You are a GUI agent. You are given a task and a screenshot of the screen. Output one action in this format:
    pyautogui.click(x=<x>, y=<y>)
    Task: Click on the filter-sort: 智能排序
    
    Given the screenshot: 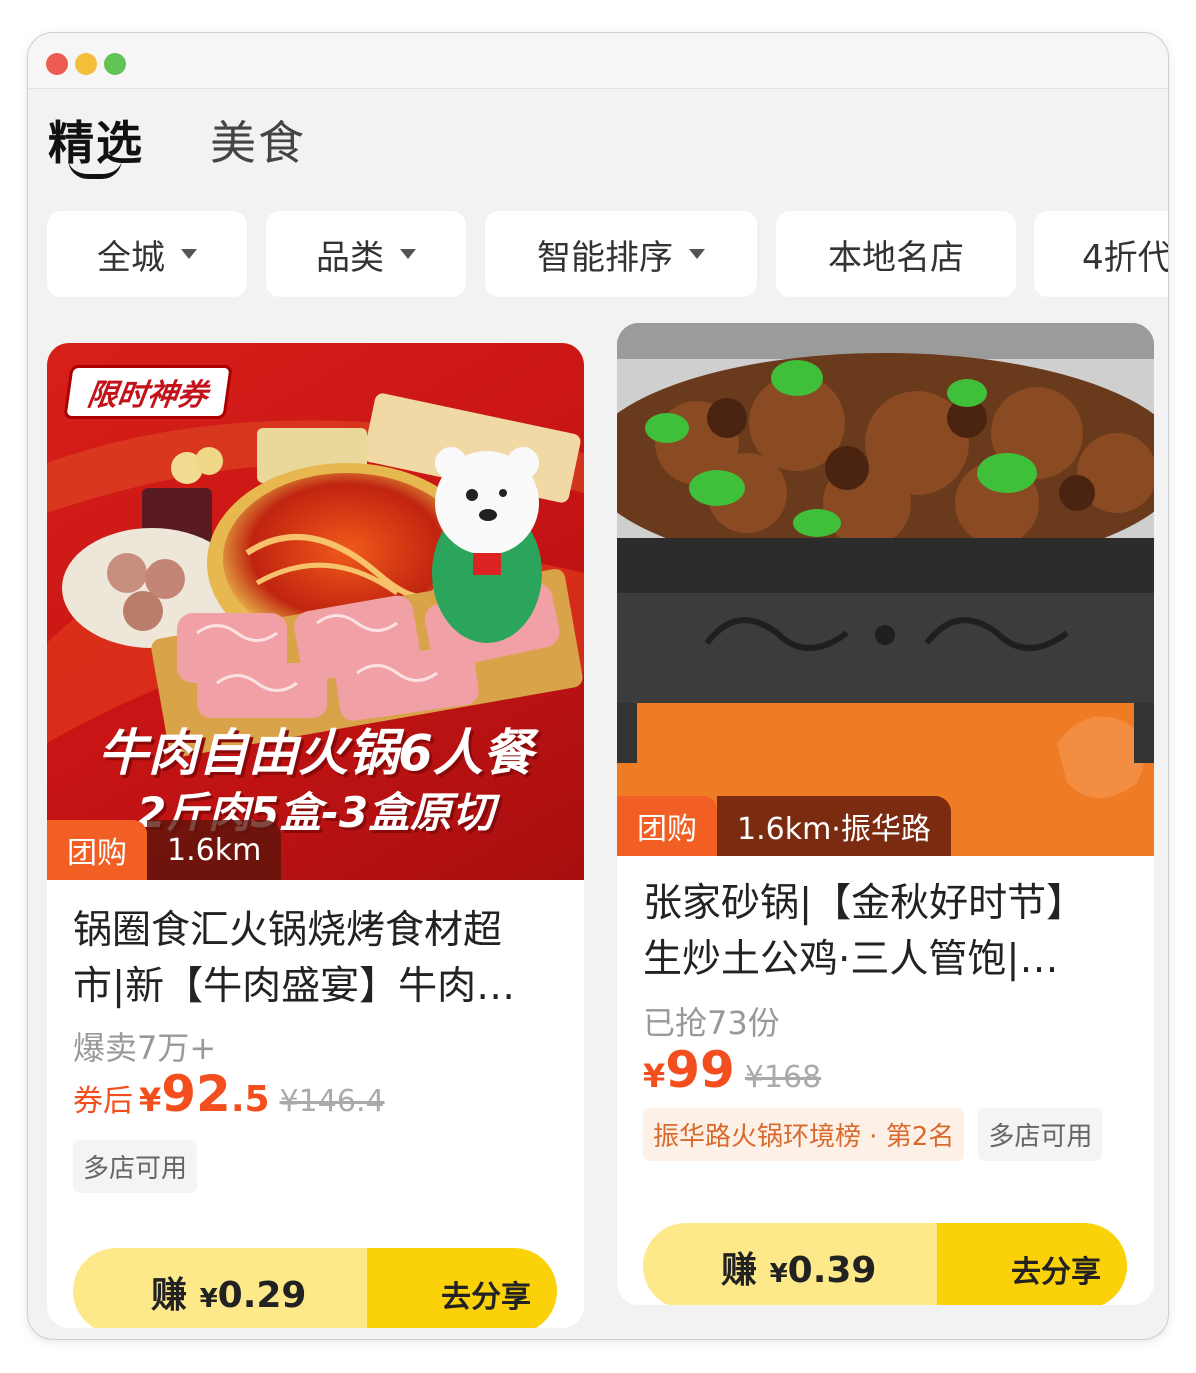 What is the action you would take?
    pyautogui.click(x=621, y=254)
    